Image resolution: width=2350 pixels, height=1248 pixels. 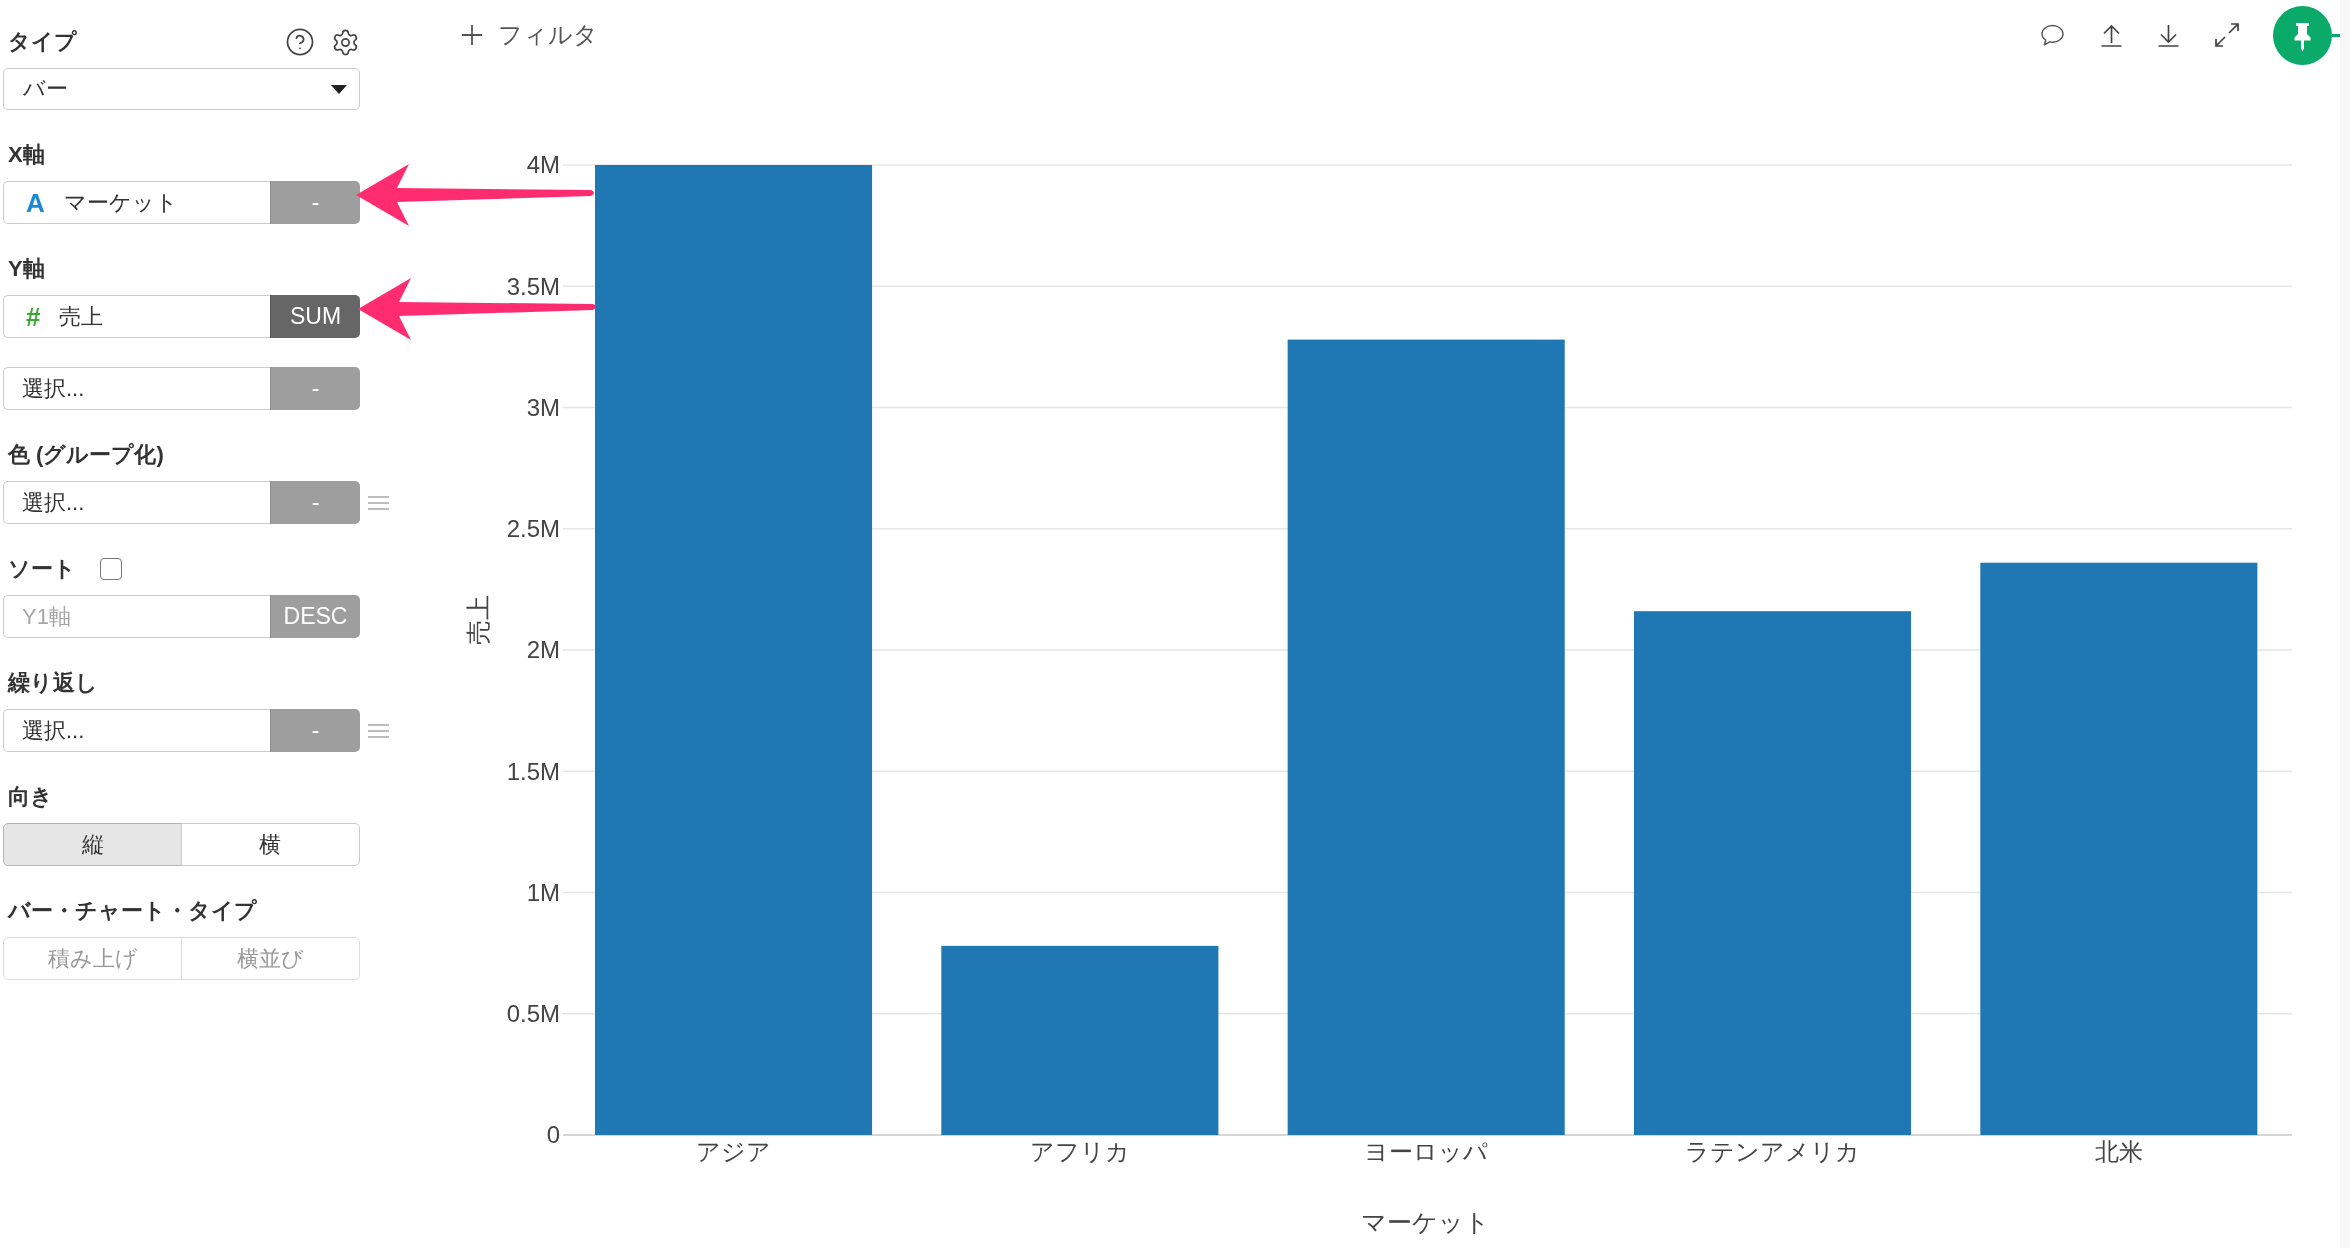 What do you see at coordinates (533, 1014) in the screenshot?
I see `axis-tick-label: 0.5M` at bounding box center [533, 1014].